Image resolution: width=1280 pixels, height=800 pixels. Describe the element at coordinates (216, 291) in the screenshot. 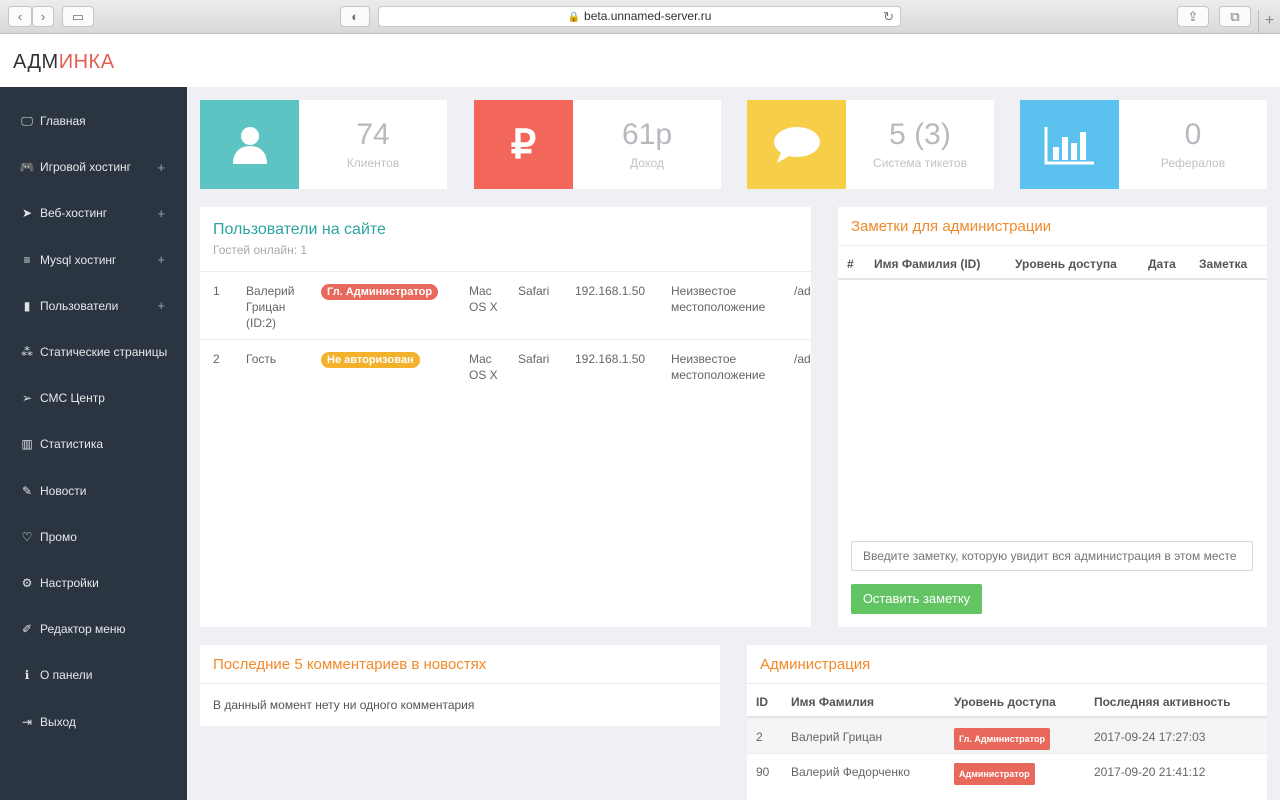

I see `row-number: 1` at that location.